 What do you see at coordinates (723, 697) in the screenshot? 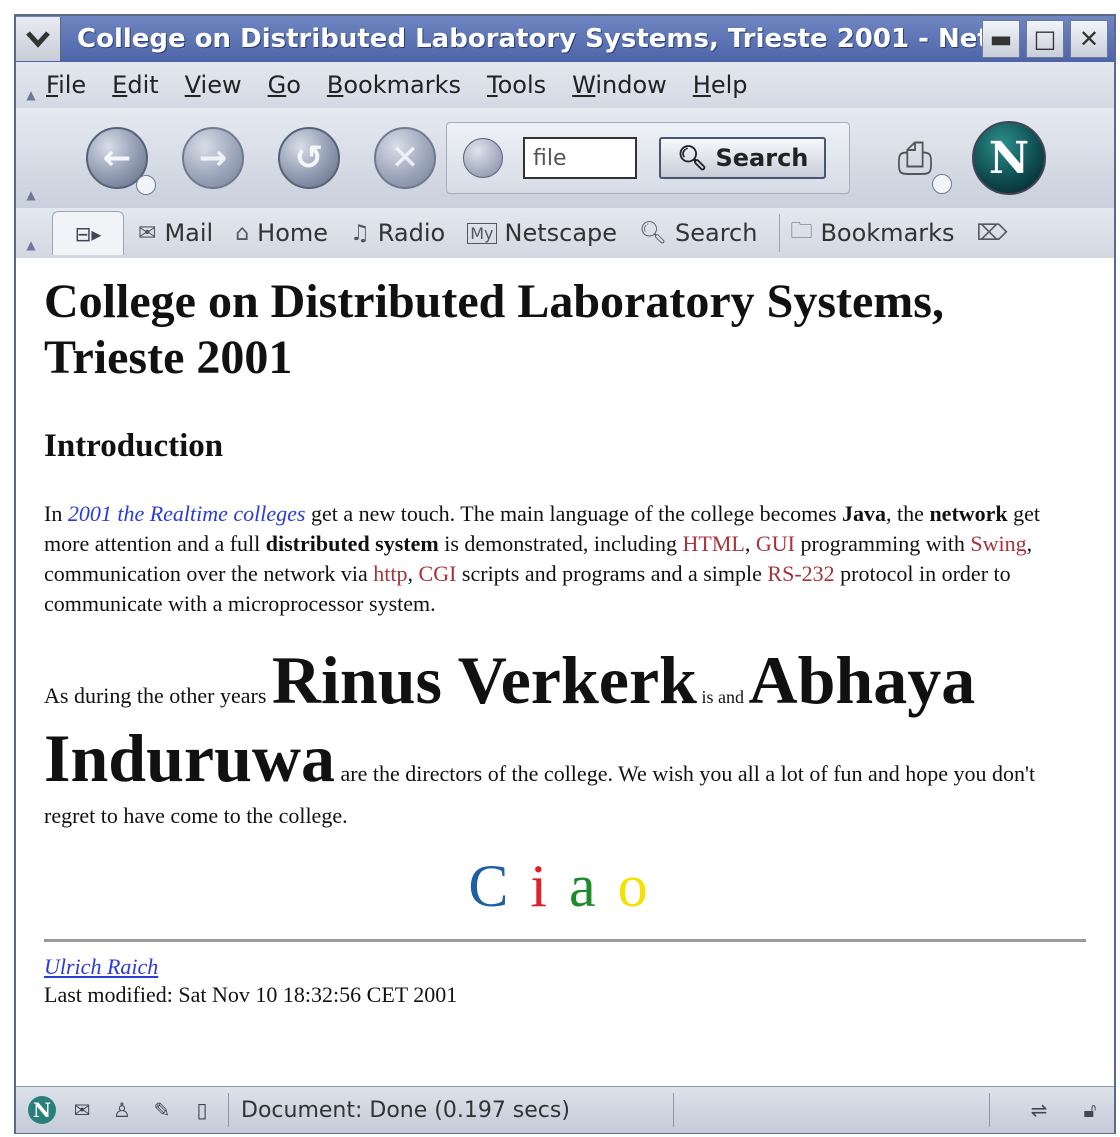
I see `directors-text: is and` at bounding box center [723, 697].